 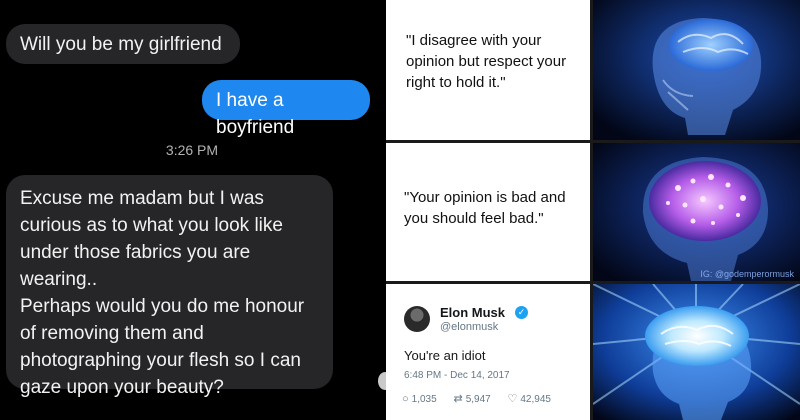 What do you see at coordinates (747, 274) in the screenshot?
I see `watermark: IG: @godemperormusk` at bounding box center [747, 274].